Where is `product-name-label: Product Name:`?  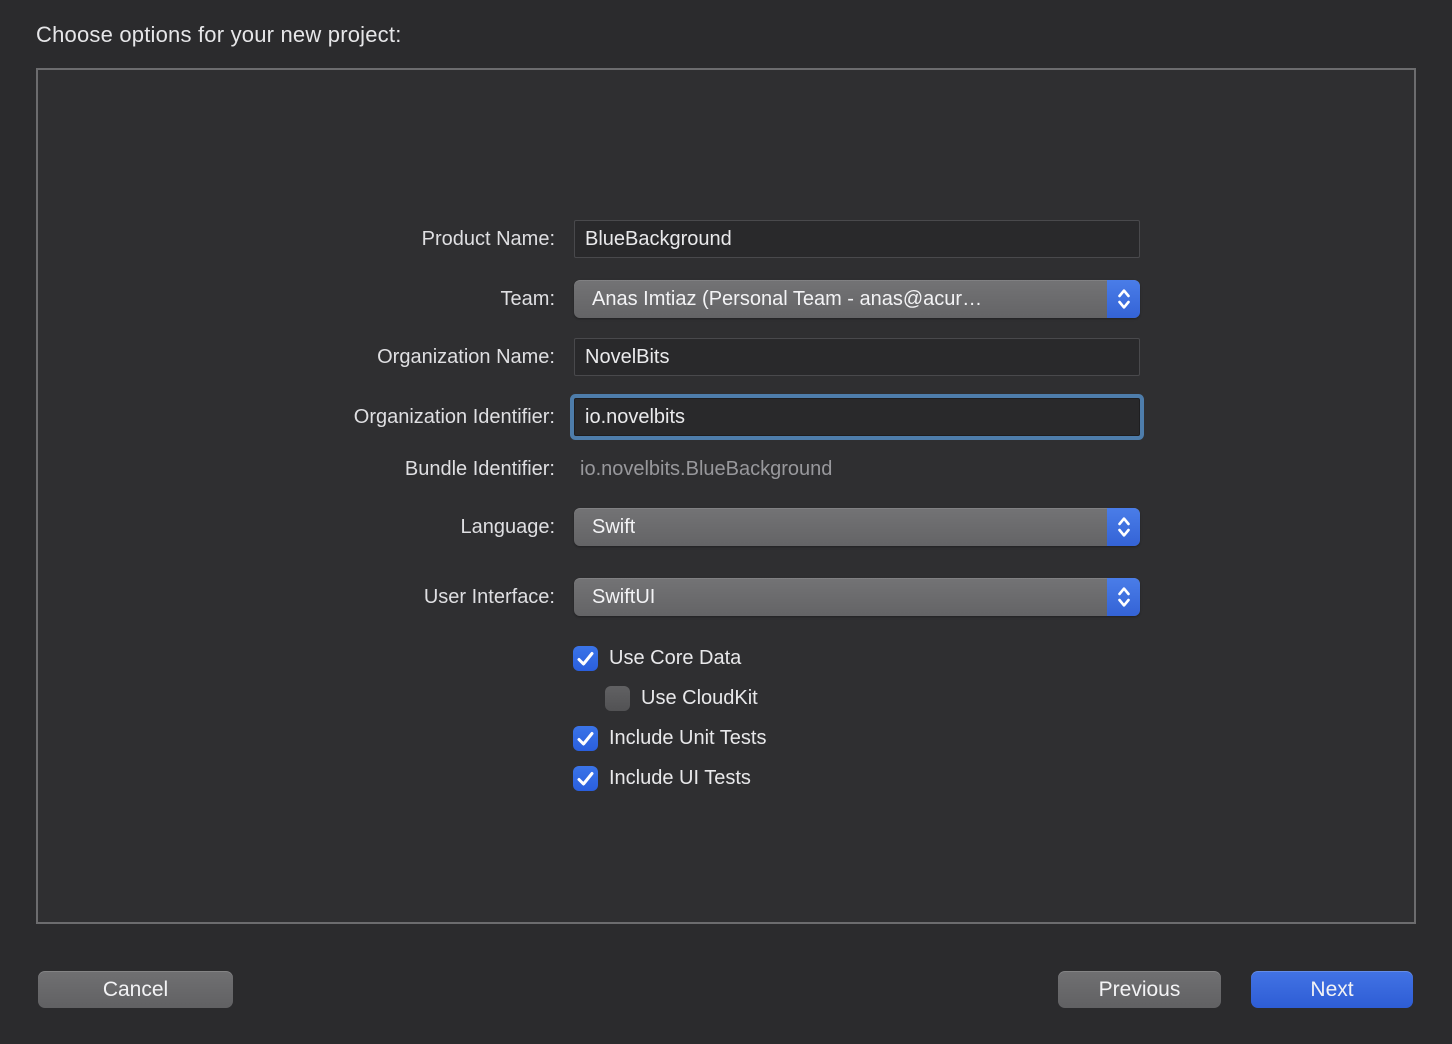 product-name-label: Product Name: is located at coordinates (488, 238).